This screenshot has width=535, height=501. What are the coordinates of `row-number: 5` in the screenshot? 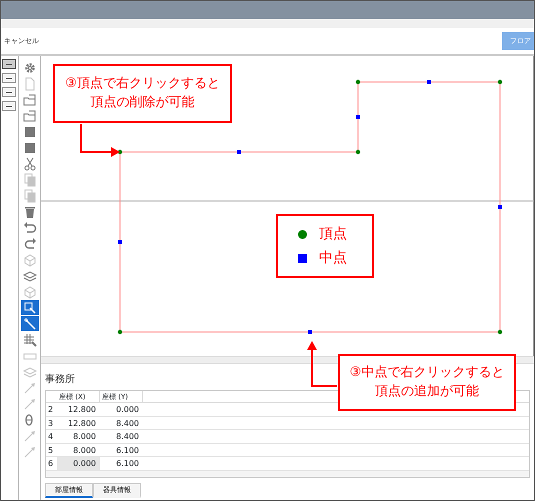 It's located at (50, 450).